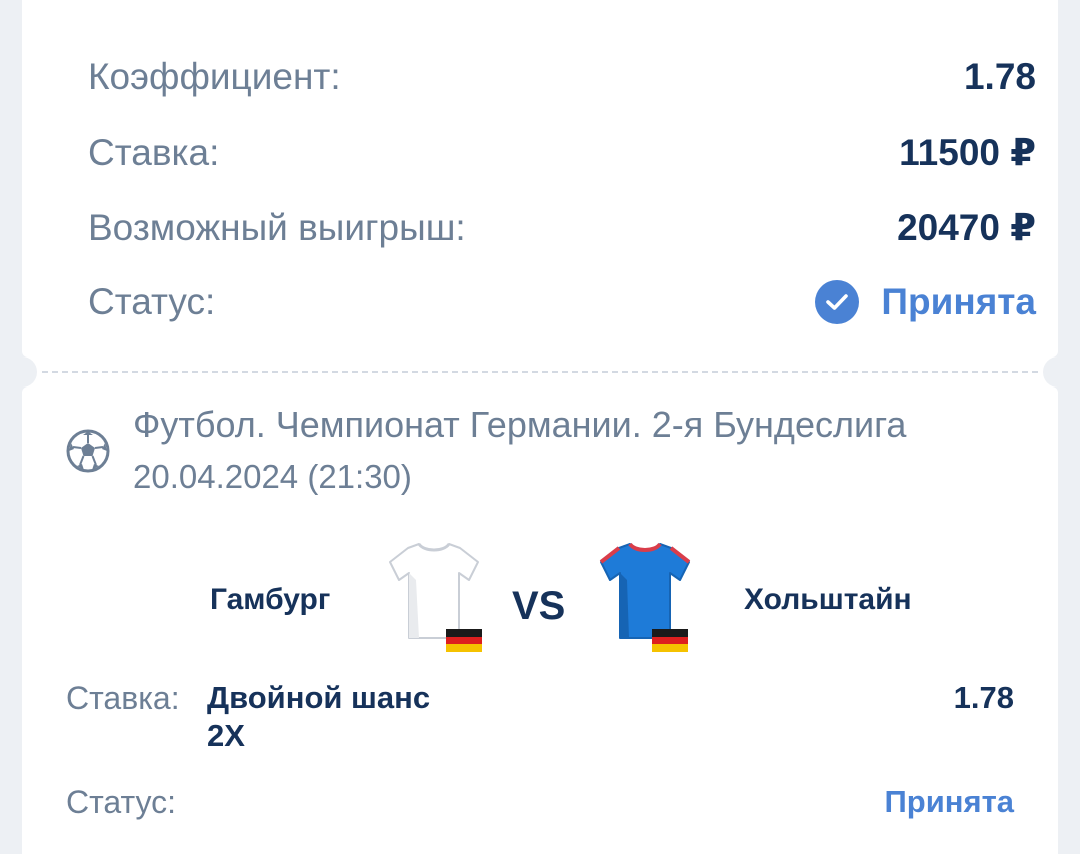 The image size is (1080, 854). I want to click on stake-row: Ставка: 11500 ₽, so click(562, 153).